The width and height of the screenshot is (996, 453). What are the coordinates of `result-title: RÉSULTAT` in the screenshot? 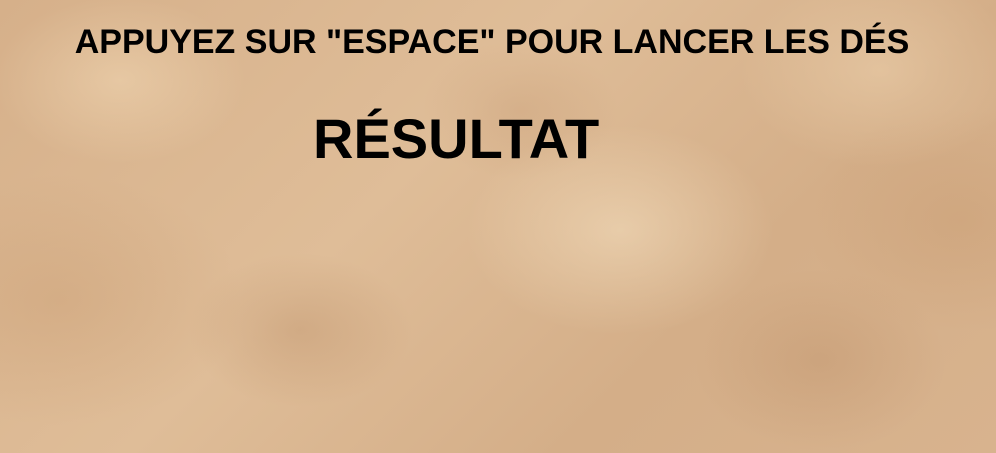 It's located at (456, 138).